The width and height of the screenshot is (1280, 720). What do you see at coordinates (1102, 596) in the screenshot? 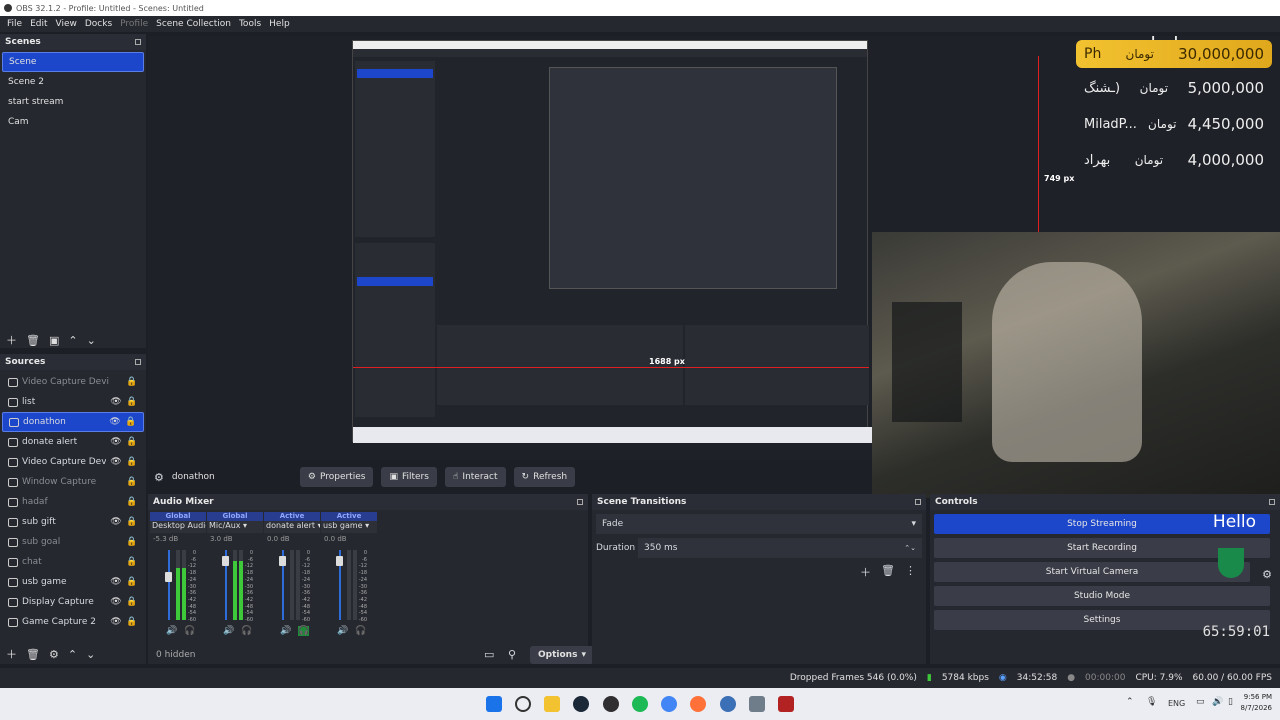
I see `studio-mode-button: Studio Mode` at bounding box center [1102, 596].